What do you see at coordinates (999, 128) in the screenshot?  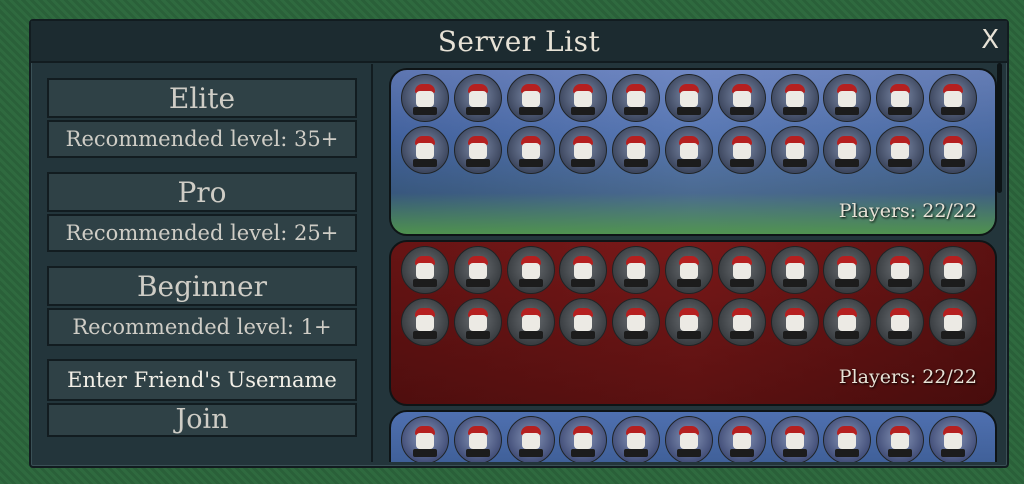 I see `scrollbar` at bounding box center [999, 128].